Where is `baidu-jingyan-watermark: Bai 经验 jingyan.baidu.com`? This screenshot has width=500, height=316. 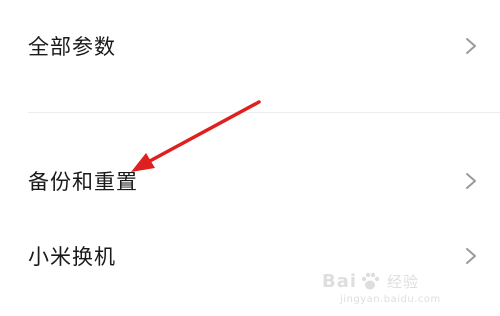
baidu-jingyan-watermark: Bai 经验 jingyan.baidu.com is located at coordinates (407, 290).